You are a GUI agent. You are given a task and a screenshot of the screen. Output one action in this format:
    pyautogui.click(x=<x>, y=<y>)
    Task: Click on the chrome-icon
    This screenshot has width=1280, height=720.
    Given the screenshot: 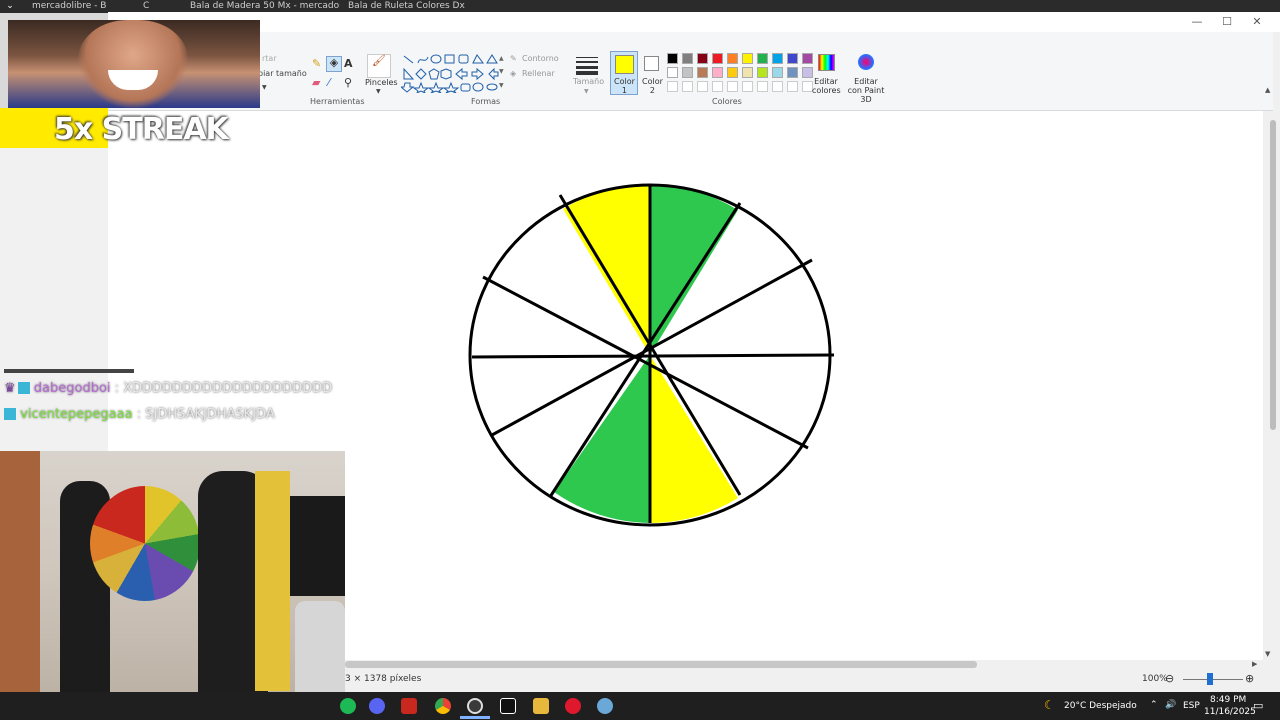 What is the action you would take?
    pyautogui.click(x=443, y=706)
    